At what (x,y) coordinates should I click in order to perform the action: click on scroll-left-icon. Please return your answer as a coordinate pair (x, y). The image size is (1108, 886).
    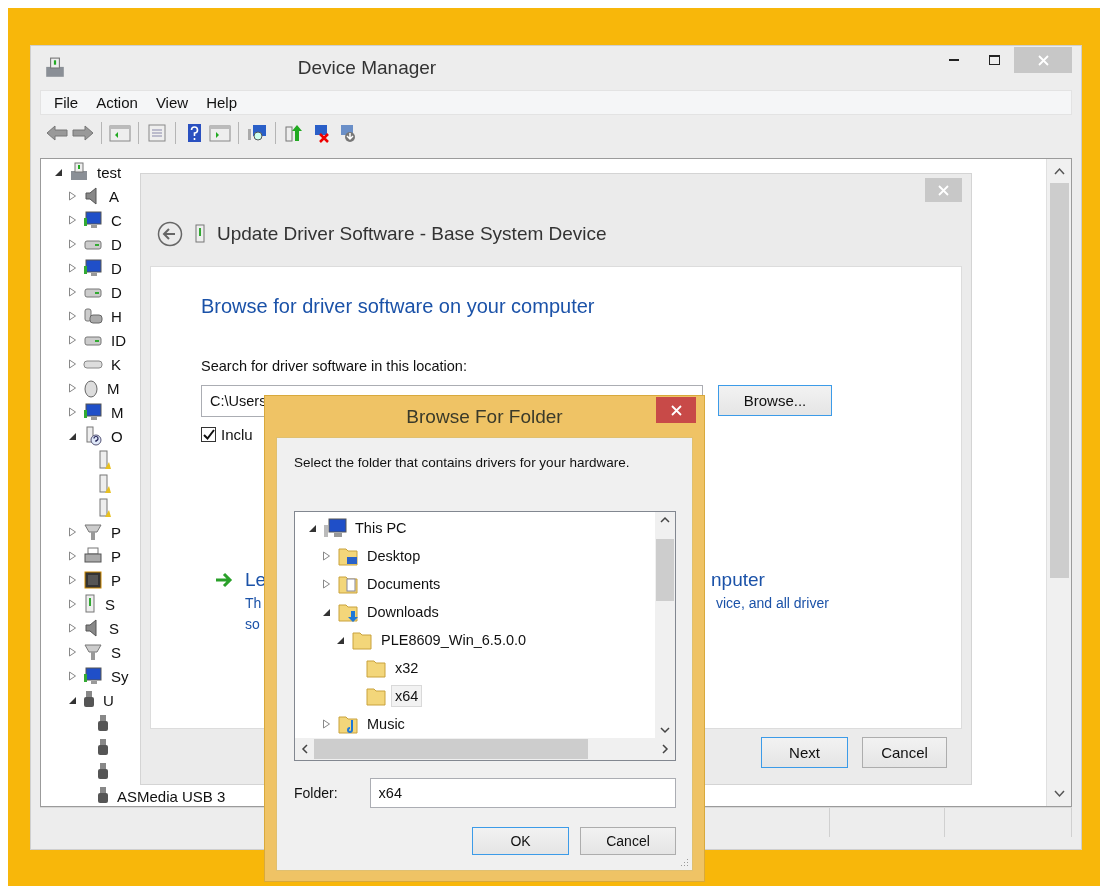
    Looking at the image, I should click on (304, 749).